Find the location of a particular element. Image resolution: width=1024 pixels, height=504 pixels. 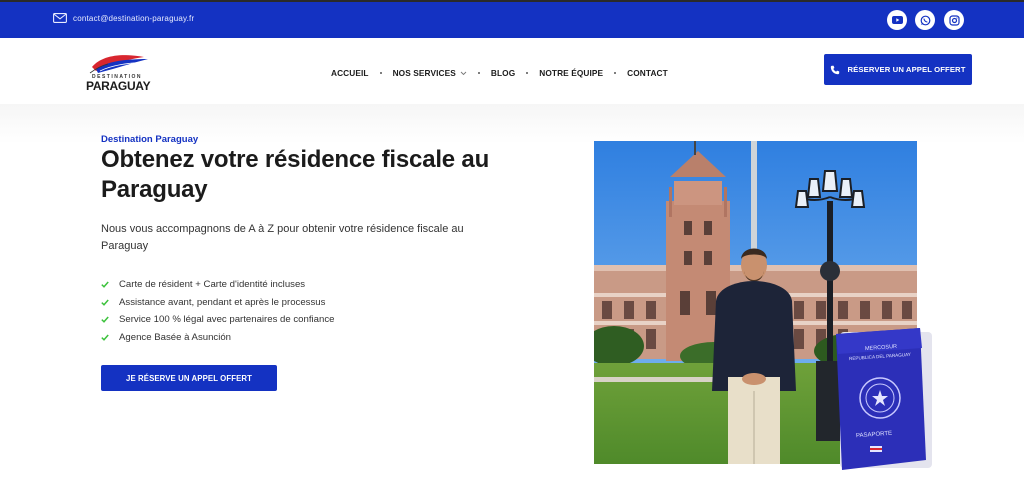

chevron-down-icon is located at coordinates (463, 73).